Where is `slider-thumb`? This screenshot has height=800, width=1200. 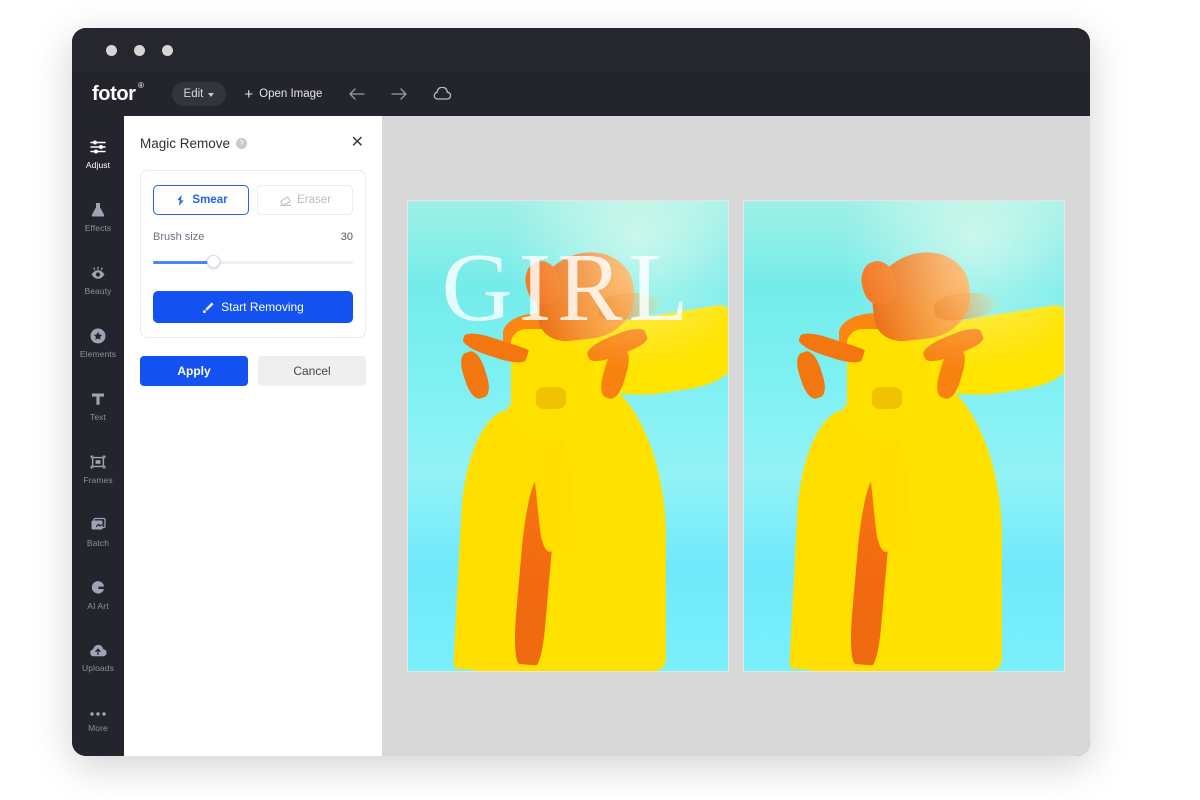 slider-thumb is located at coordinates (213, 261).